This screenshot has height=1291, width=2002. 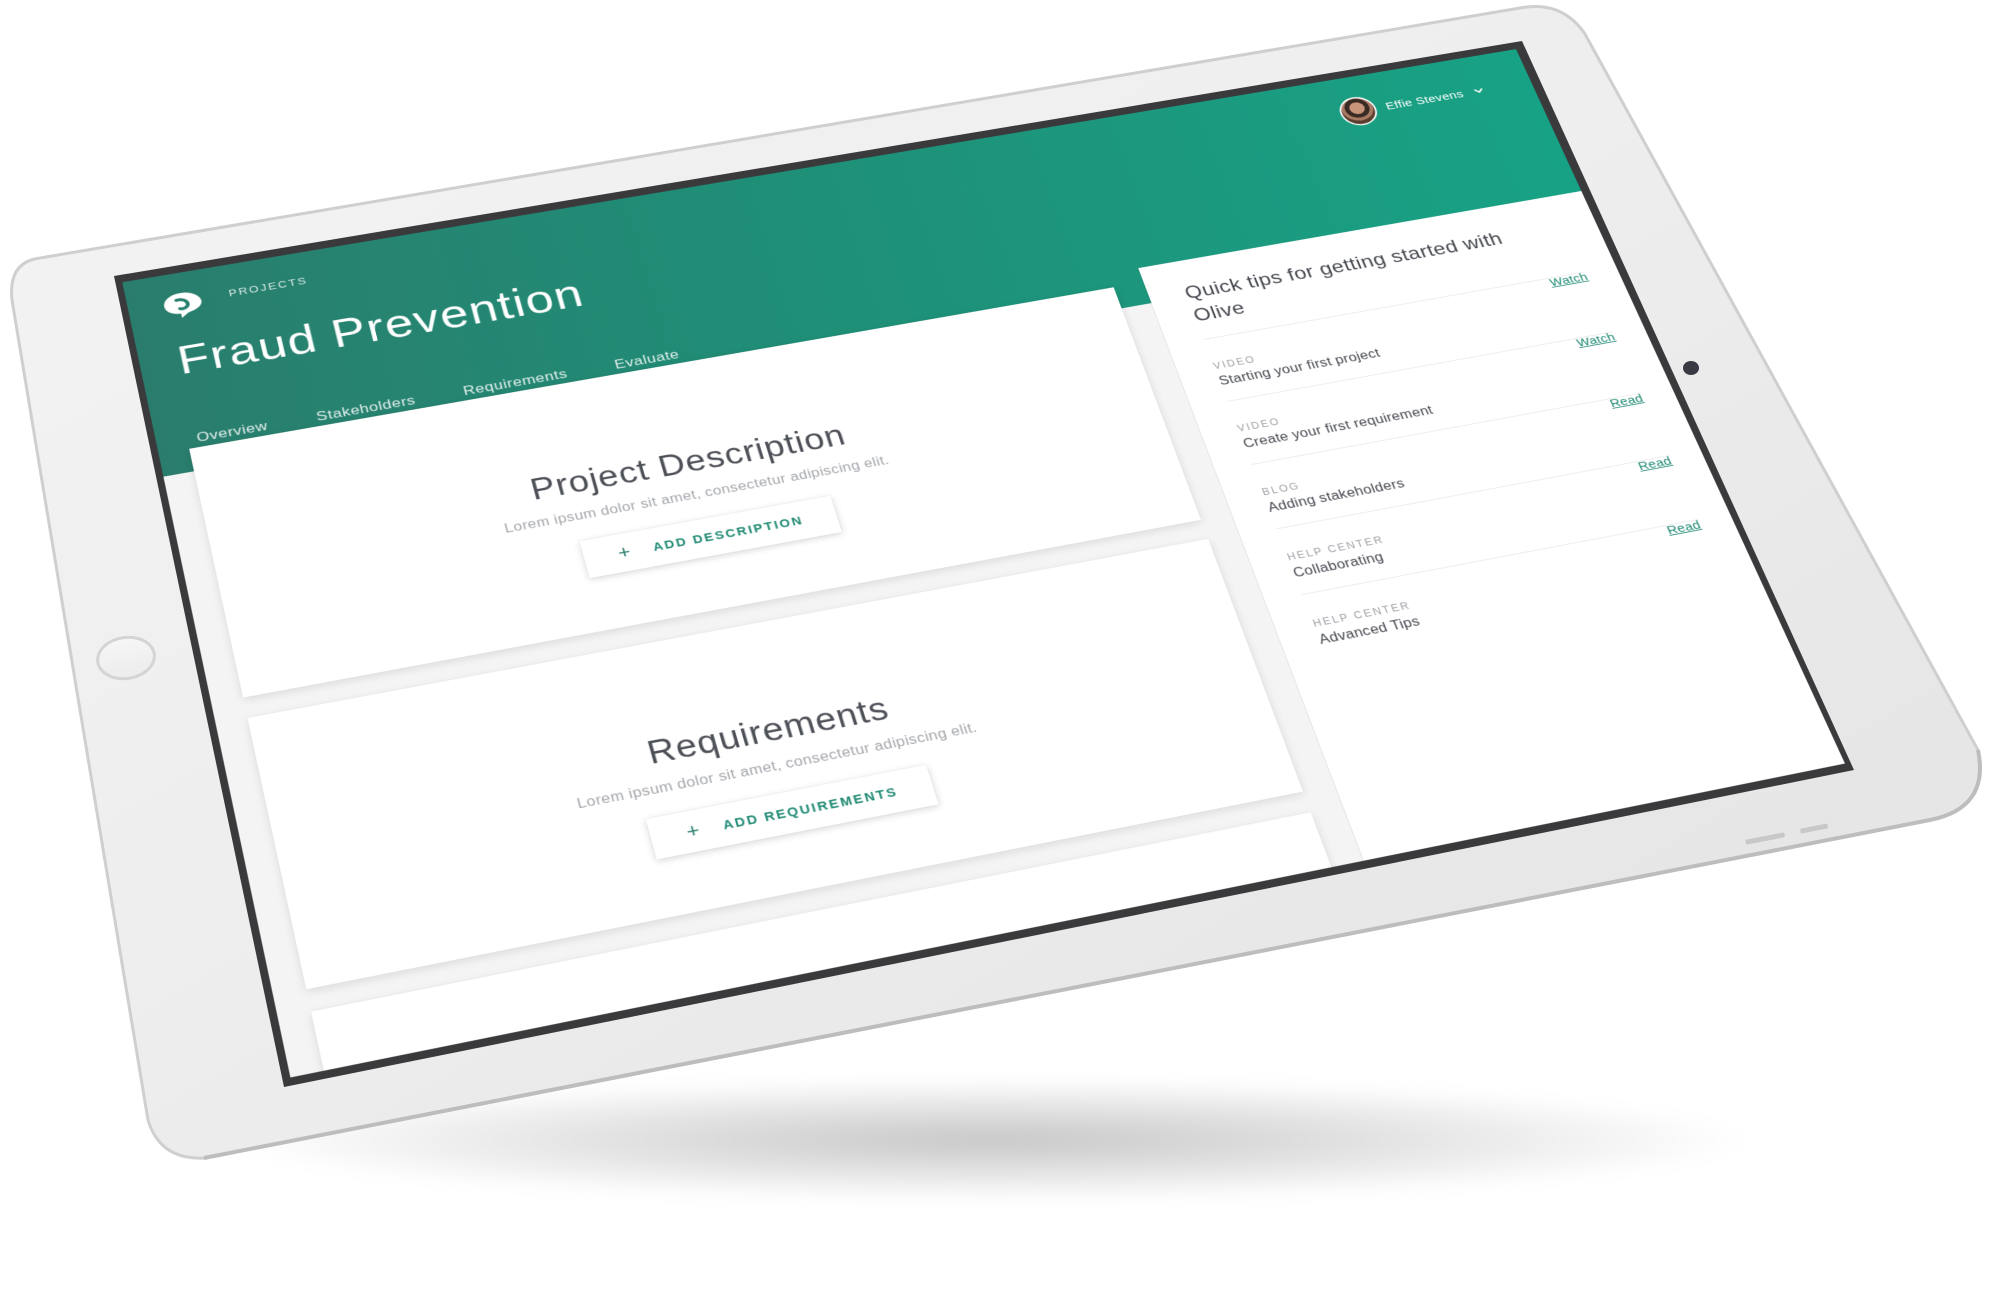 I want to click on avatar, so click(x=1358, y=111).